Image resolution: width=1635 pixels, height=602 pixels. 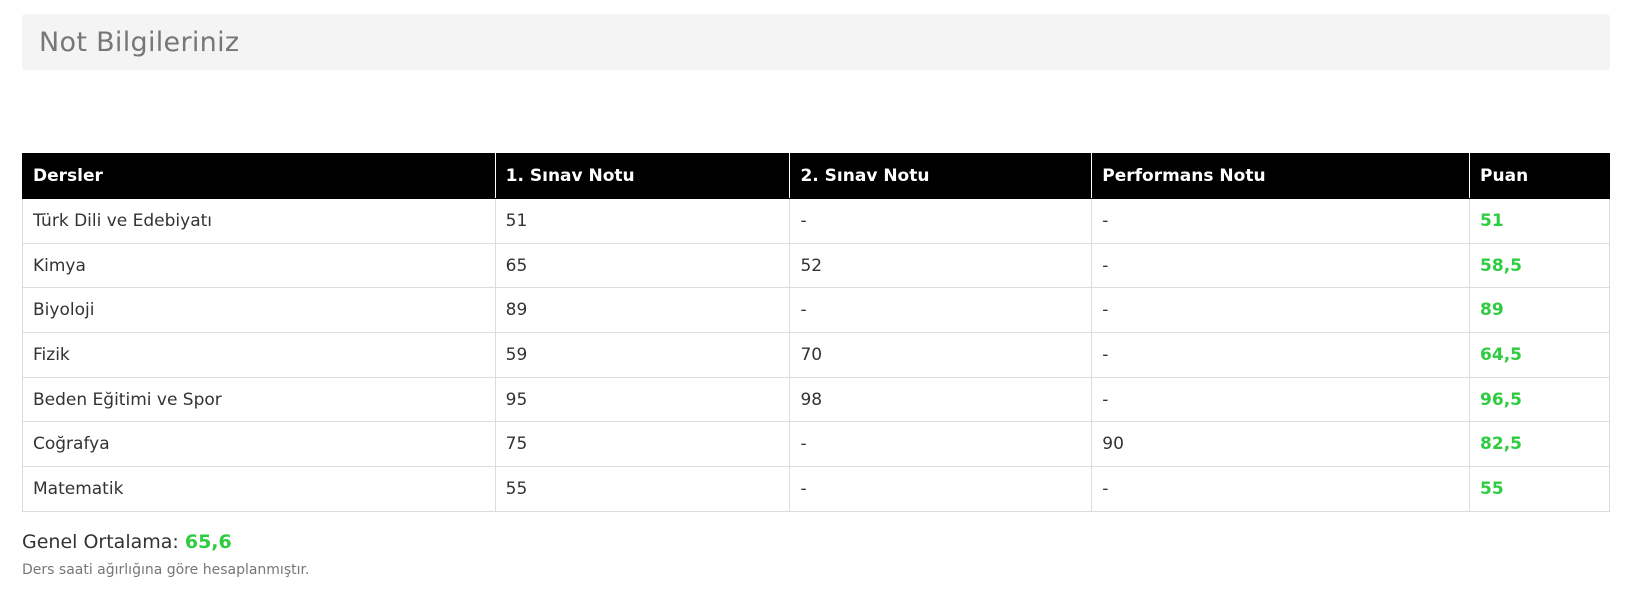 I want to click on course-name: Coğrafya, so click(x=259, y=444).